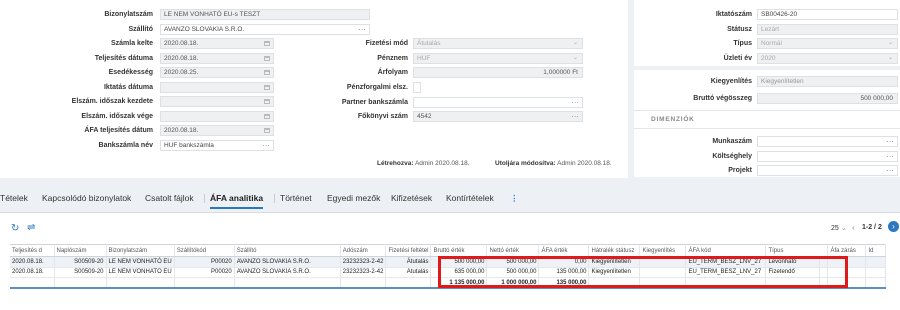  I want to click on field-label: Pénznem, so click(392, 58).